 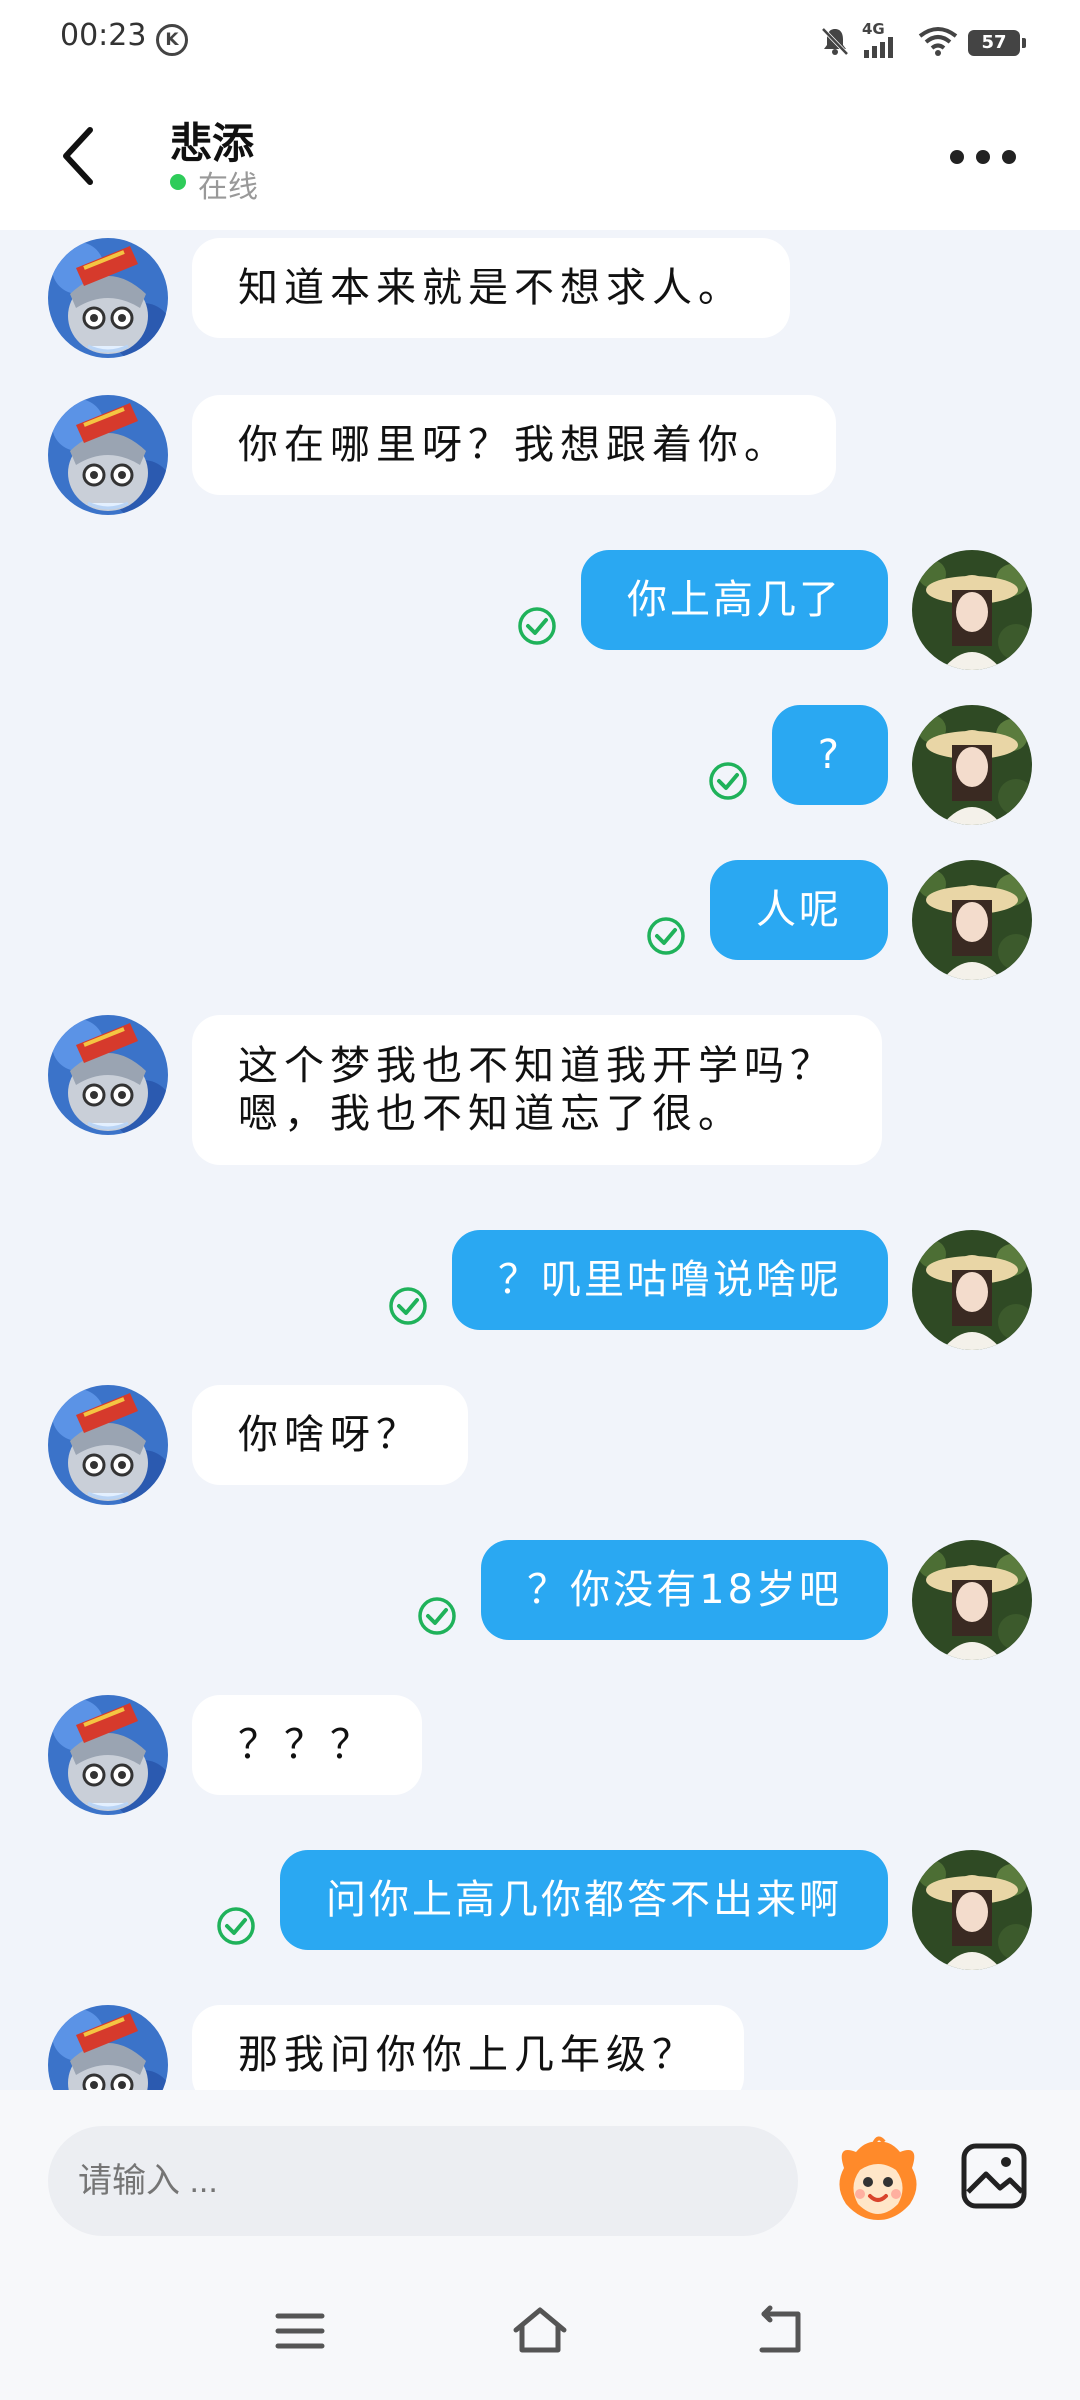 I want to click on message-text: 那我问你你上几年级？, so click(x=468, y=2055).